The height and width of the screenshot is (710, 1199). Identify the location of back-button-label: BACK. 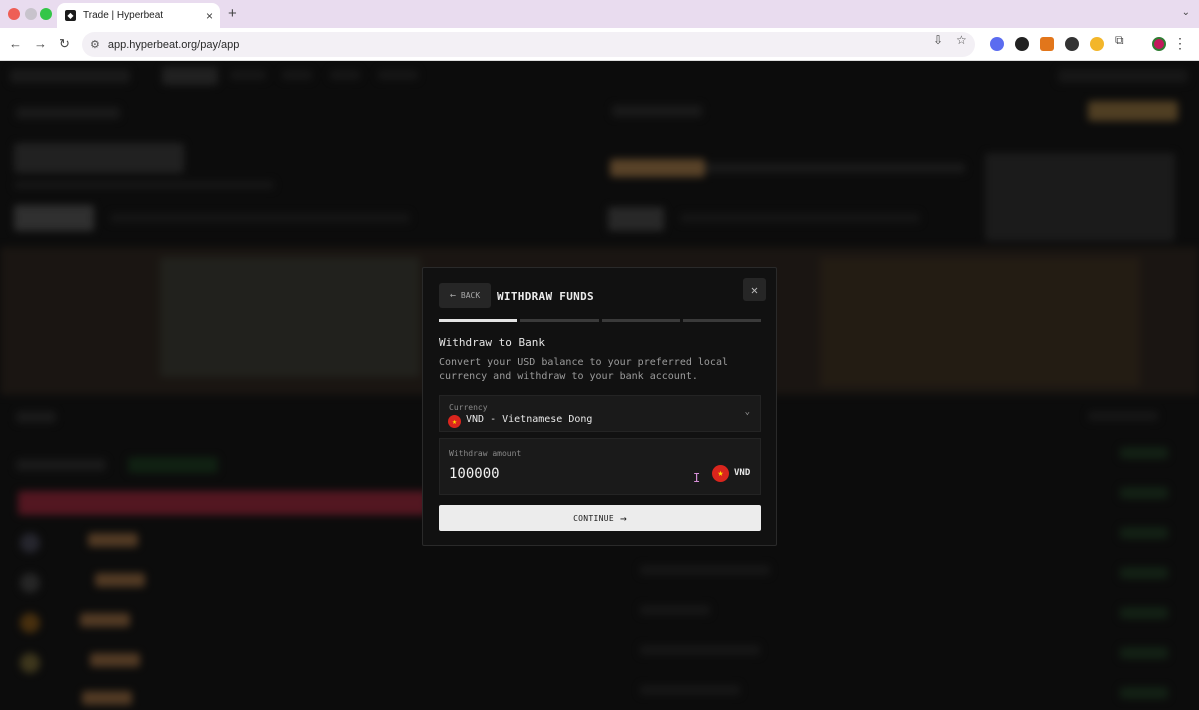
(470, 295).